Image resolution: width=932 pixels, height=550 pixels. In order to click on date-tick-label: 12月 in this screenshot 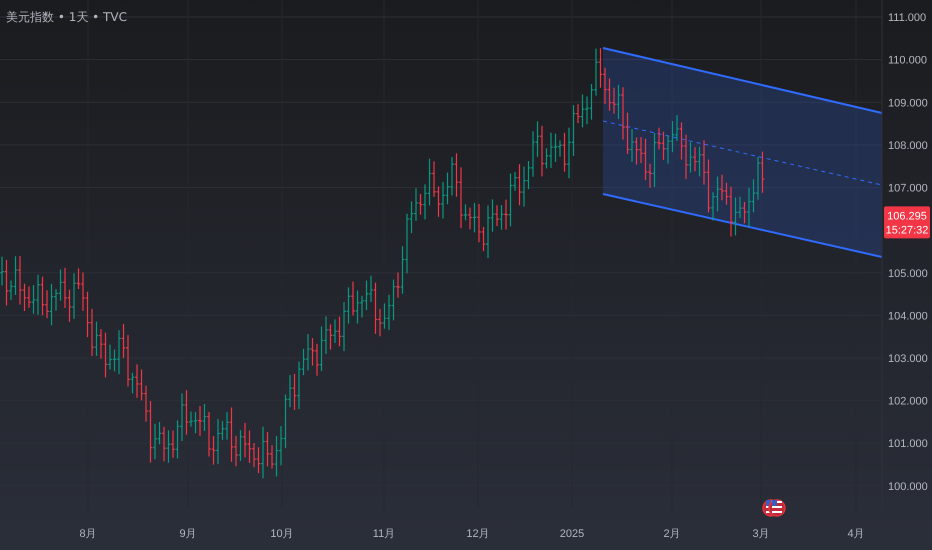, I will do `click(478, 534)`.